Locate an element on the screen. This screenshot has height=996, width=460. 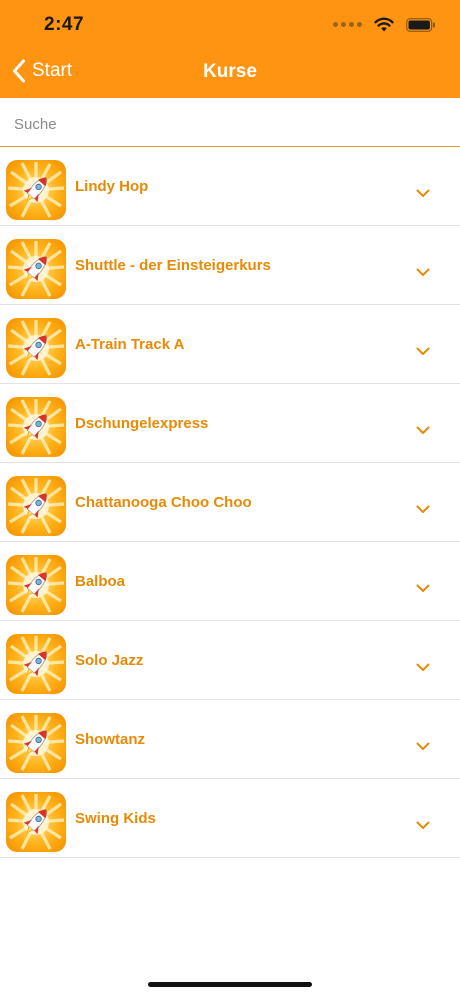
wifi-icon is located at coordinates (384, 24).